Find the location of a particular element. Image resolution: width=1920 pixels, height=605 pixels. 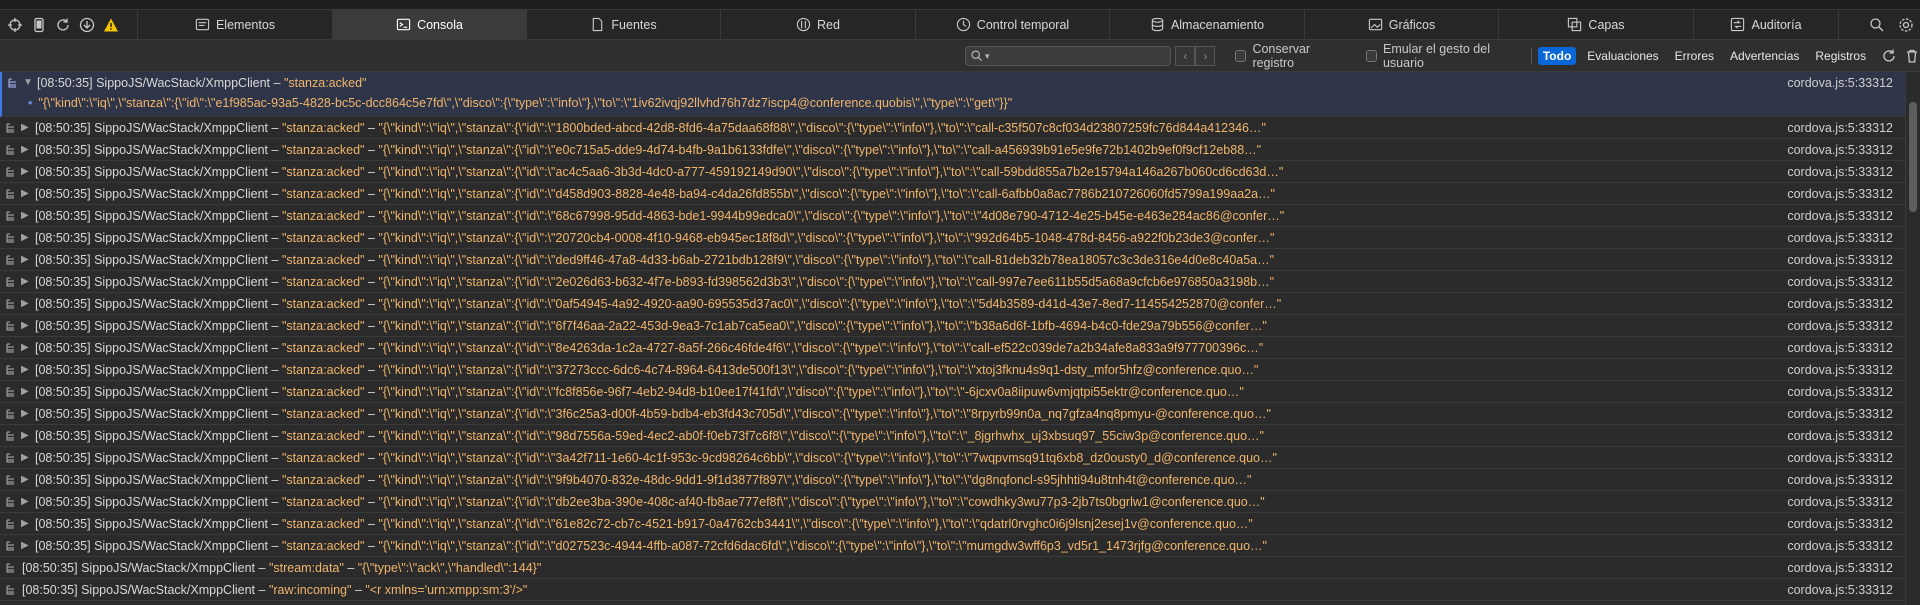

filter-errors-button: Errores is located at coordinates (1694, 56).